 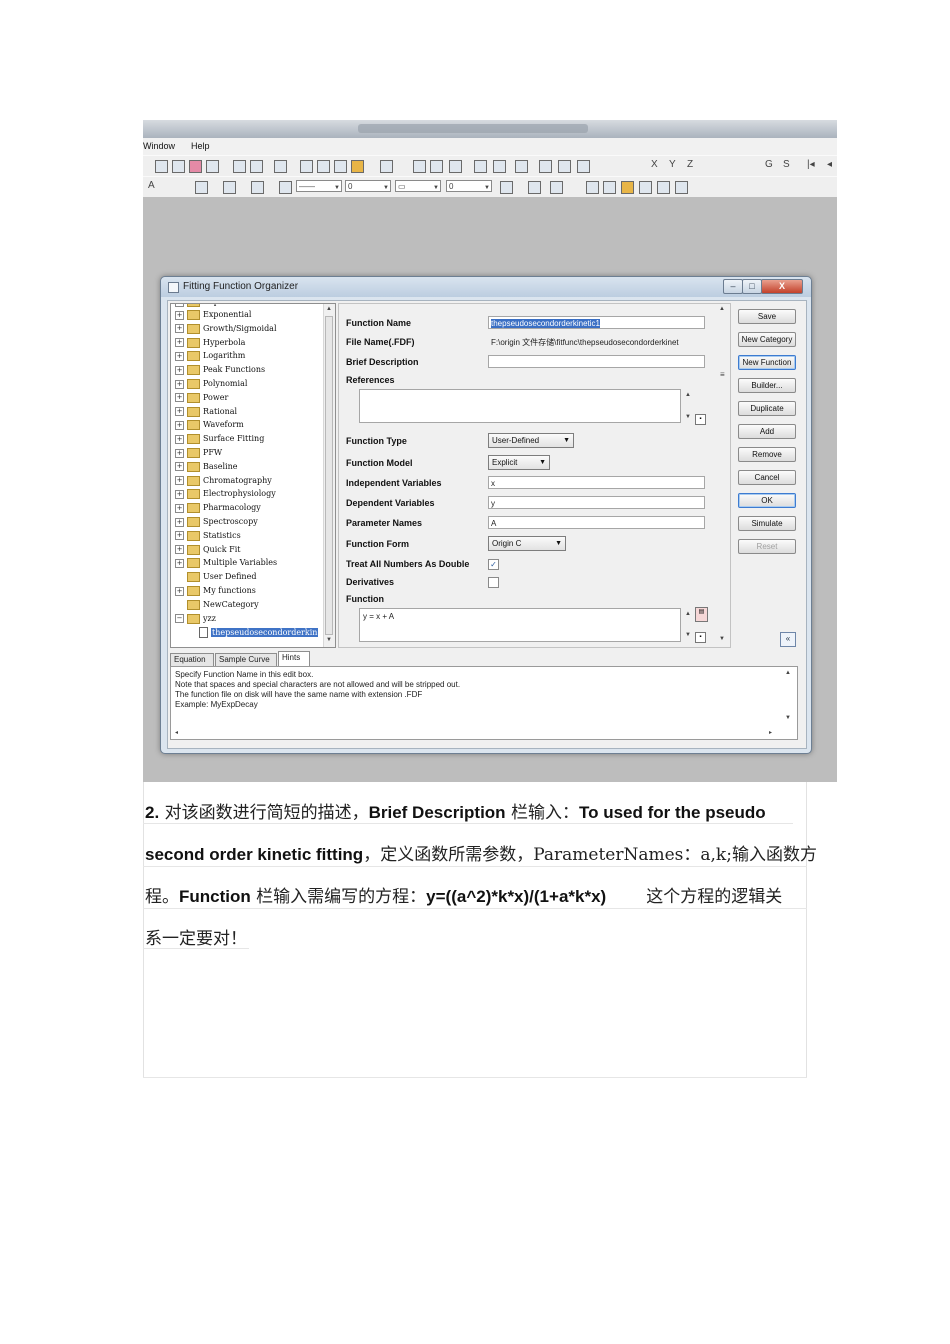 What do you see at coordinates (499, 166) in the screenshot?
I see `plot-column-icon` at bounding box center [499, 166].